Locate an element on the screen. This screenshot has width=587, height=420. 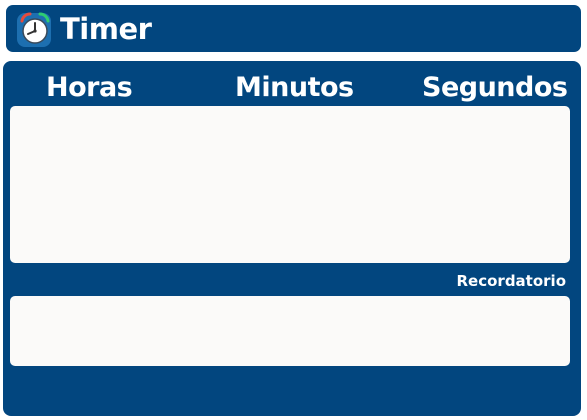
reminder-label: Recordatorio is located at coordinates (511, 281).